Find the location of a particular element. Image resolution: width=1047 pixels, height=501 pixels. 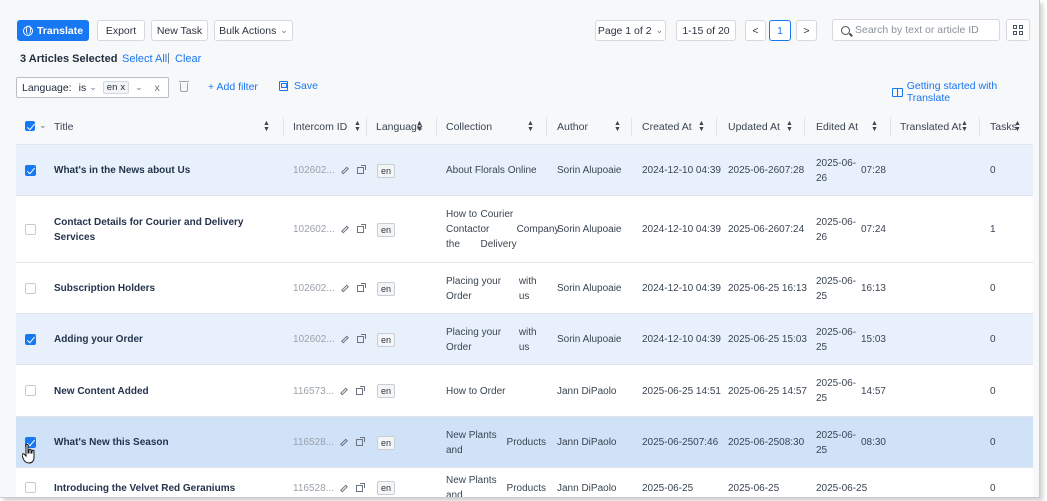

add-filter-link: + Add filter is located at coordinates (233, 87).